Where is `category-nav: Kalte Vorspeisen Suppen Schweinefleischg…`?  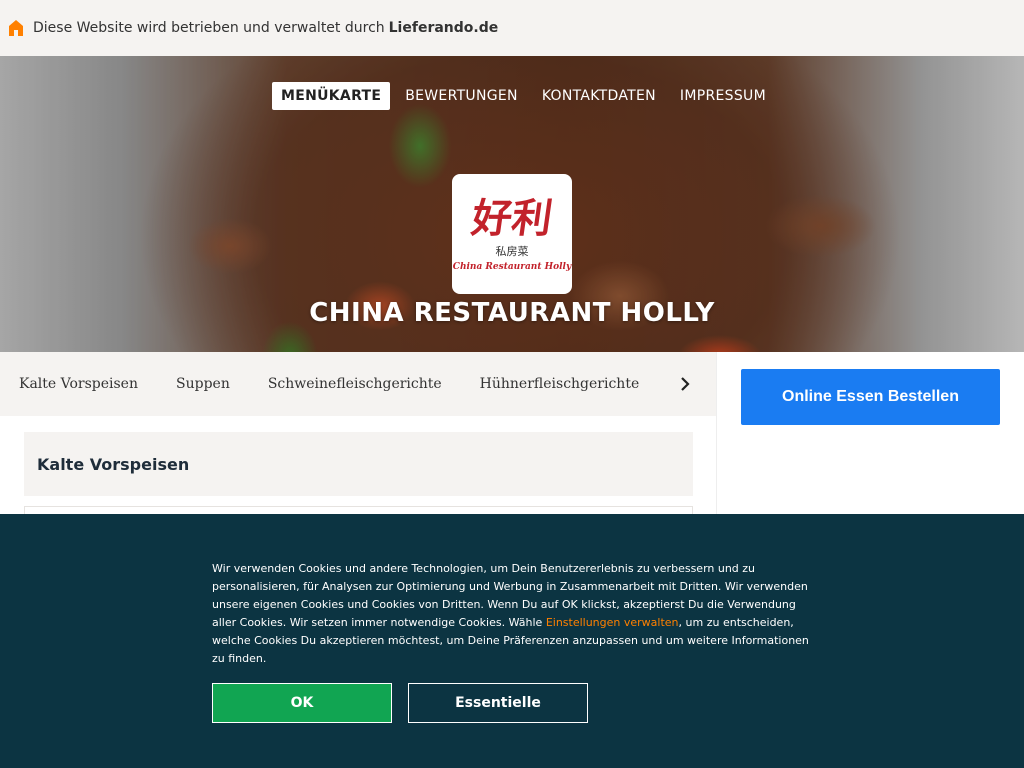 category-nav: Kalte Vorspeisen Suppen Schweinefleischg… is located at coordinates (358, 384).